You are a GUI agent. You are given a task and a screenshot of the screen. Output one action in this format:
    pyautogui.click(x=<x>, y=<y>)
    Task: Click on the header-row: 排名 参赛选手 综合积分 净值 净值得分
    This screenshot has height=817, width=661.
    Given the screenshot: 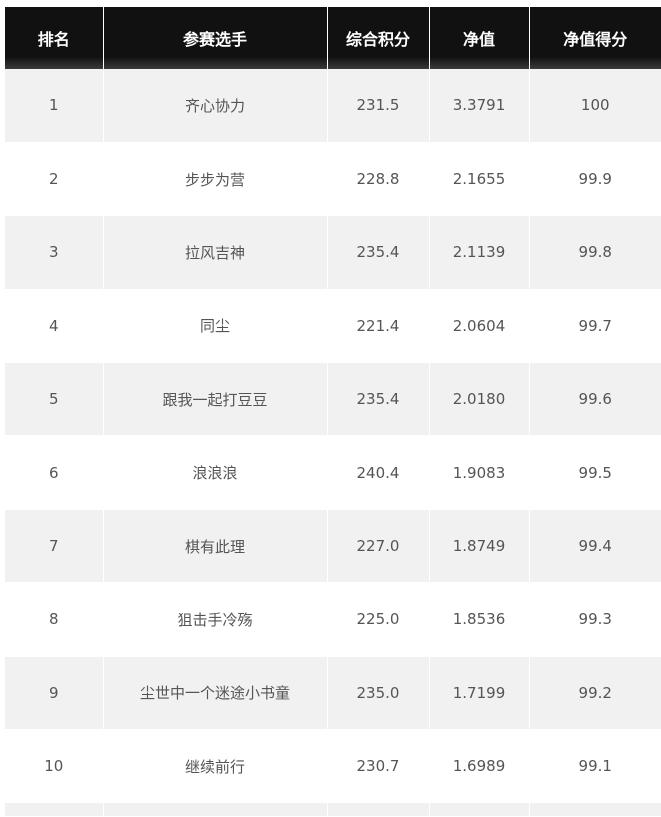 What is the action you would take?
    pyautogui.click(x=333, y=38)
    